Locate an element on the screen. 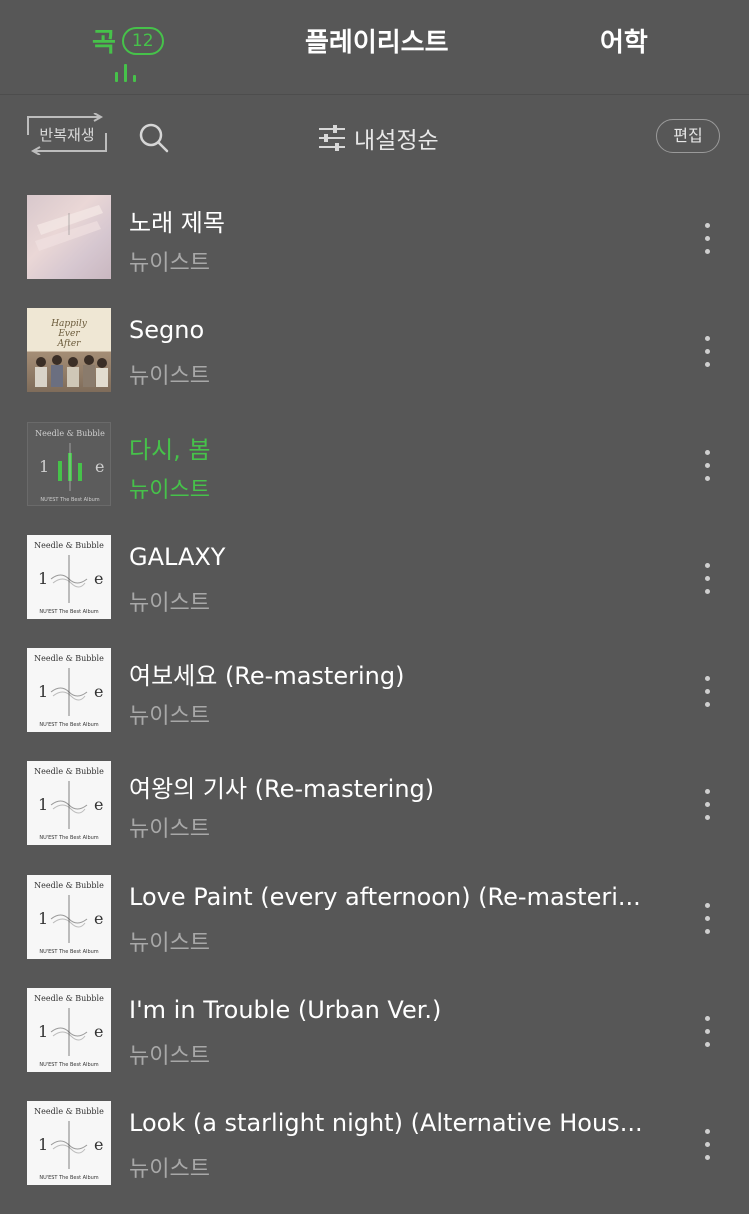 The image size is (749, 1214). tab-songs: 곡 12 is located at coordinates (128, 40).